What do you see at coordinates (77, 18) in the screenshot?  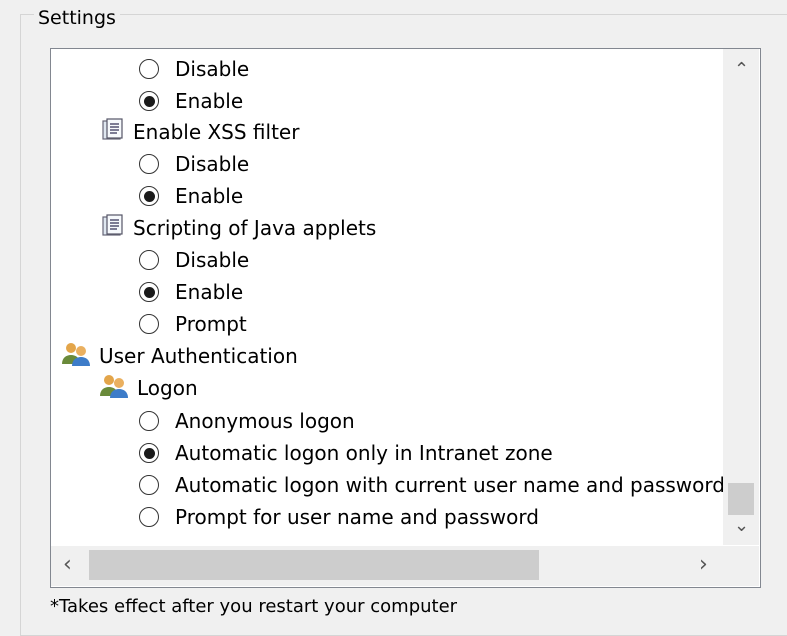 I see `settings-group-title: Settings` at bounding box center [77, 18].